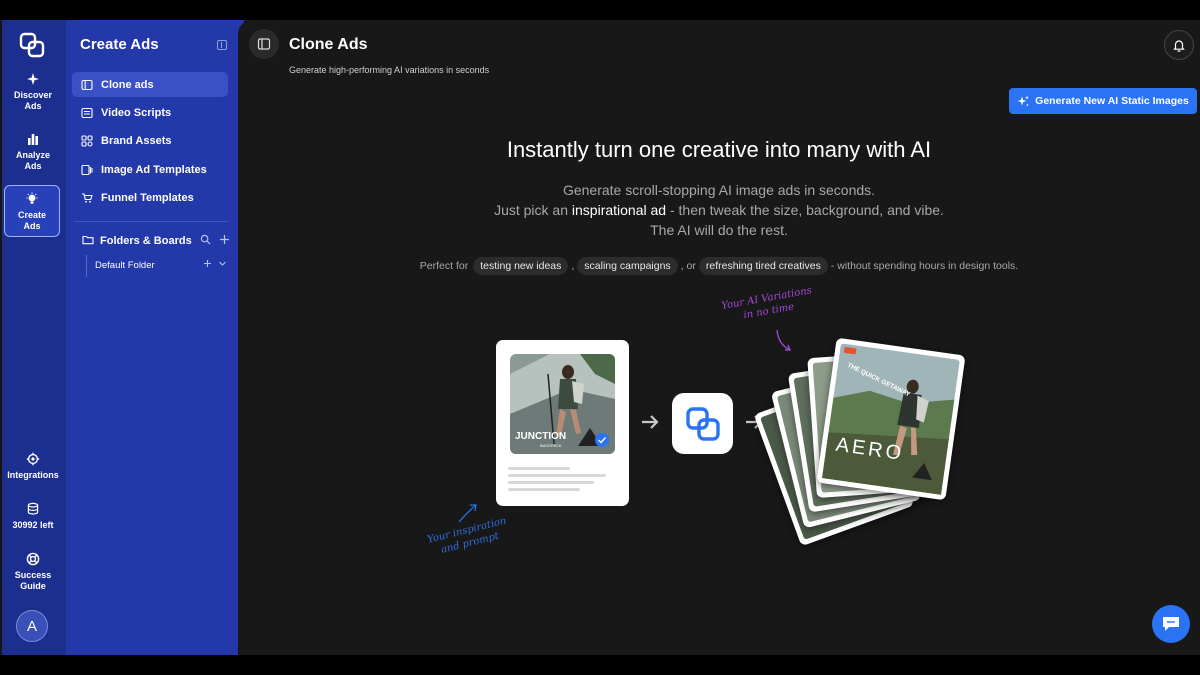 This screenshot has width=1200, height=675. I want to click on chip-refreshing: refreshing tired creatives, so click(763, 266).